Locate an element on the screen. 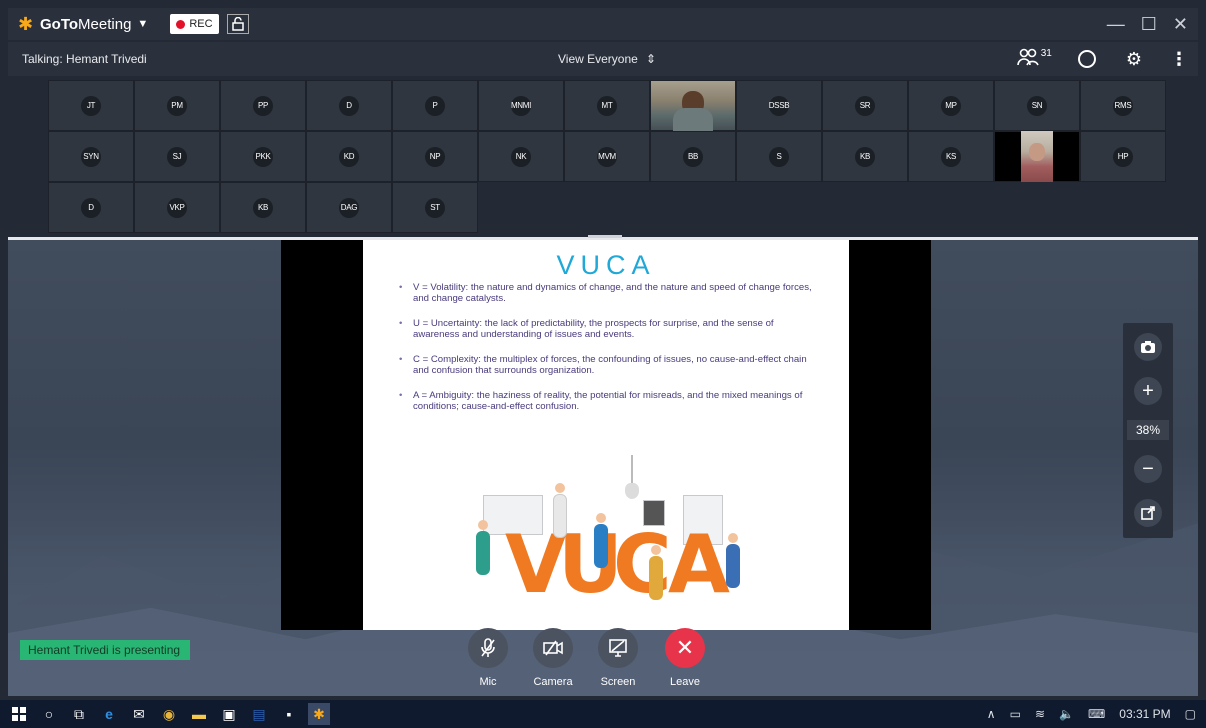 Image resolution: width=1206 pixels, height=728 pixels. zoom-panel: + 38% − is located at coordinates (1148, 430).